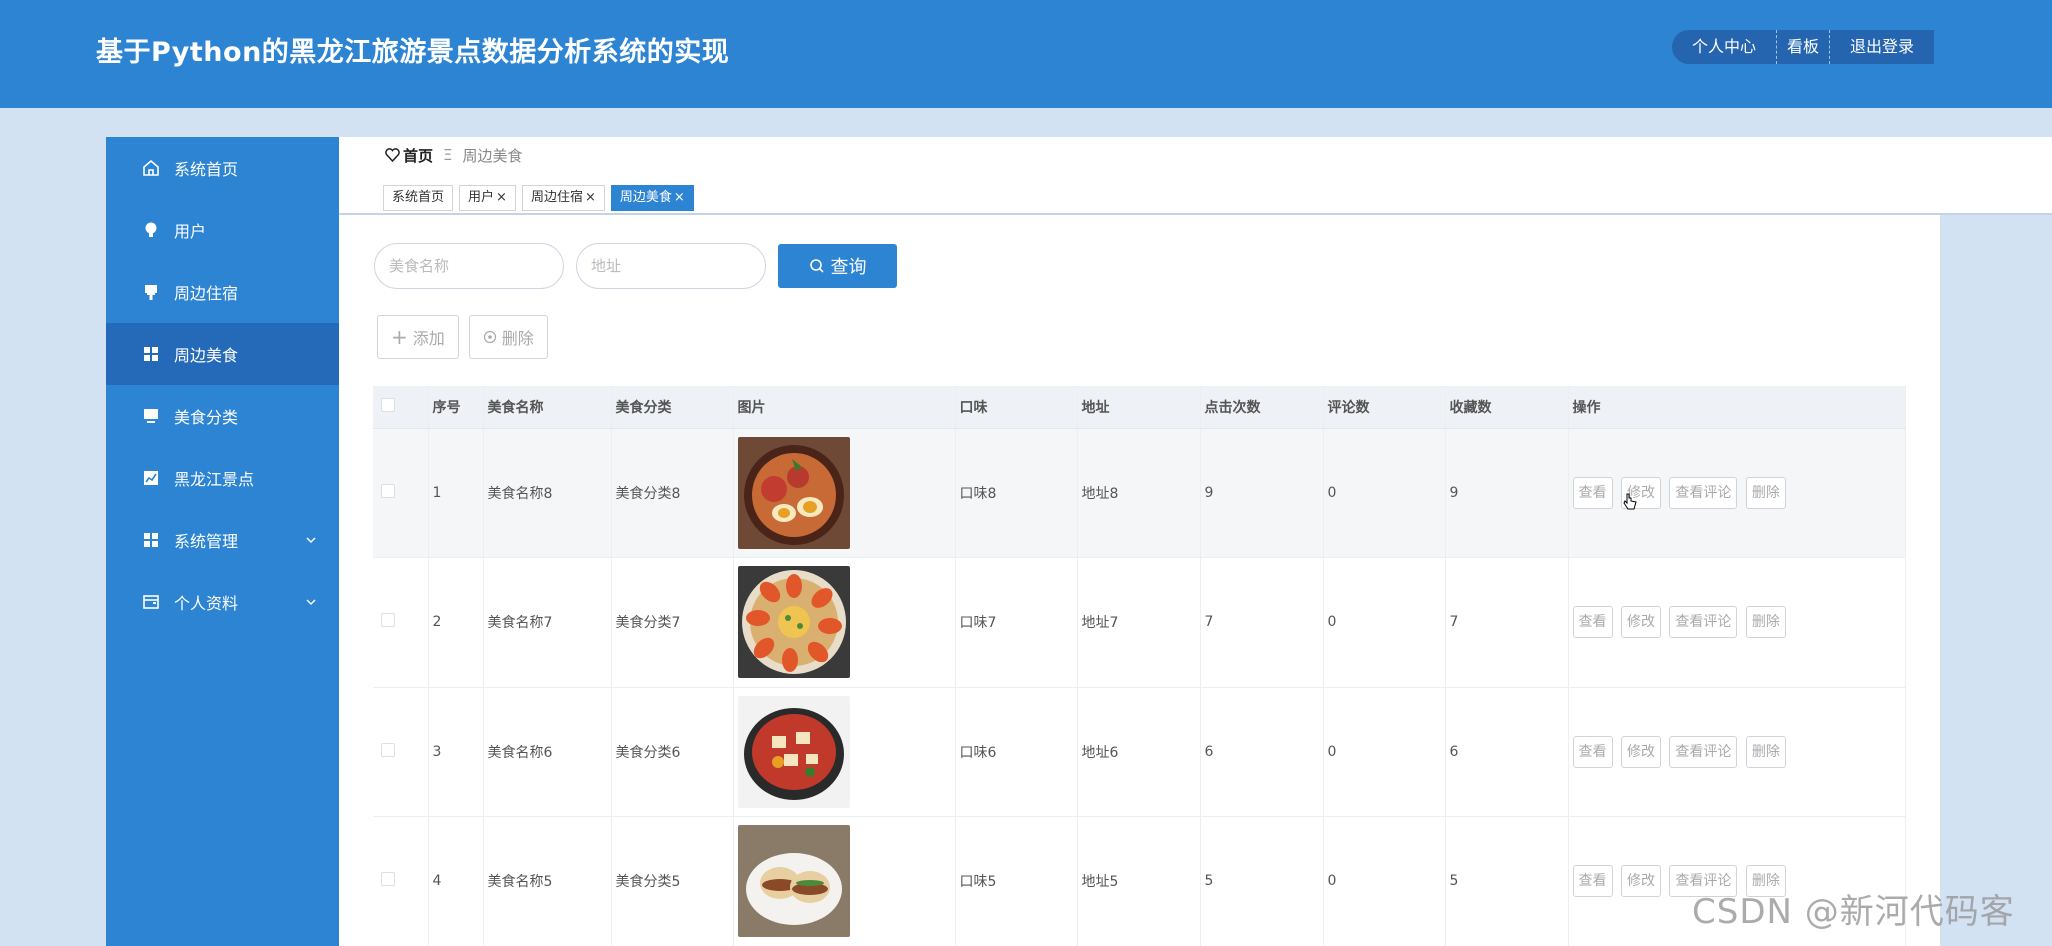  What do you see at coordinates (547, 752) in the screenshot?
I see `cell-name: 美食名称6` at bounding box center [547, 752].